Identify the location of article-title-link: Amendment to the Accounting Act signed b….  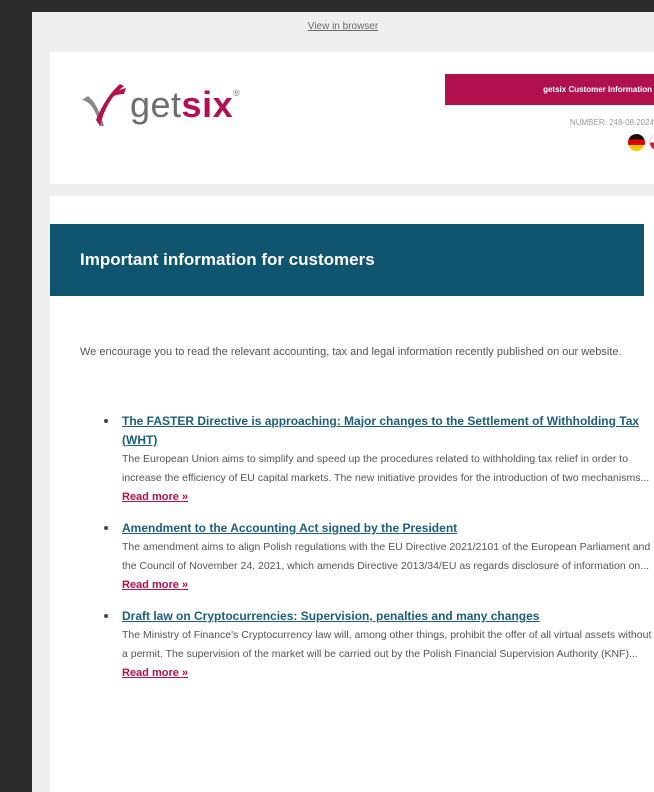
(388, 528).